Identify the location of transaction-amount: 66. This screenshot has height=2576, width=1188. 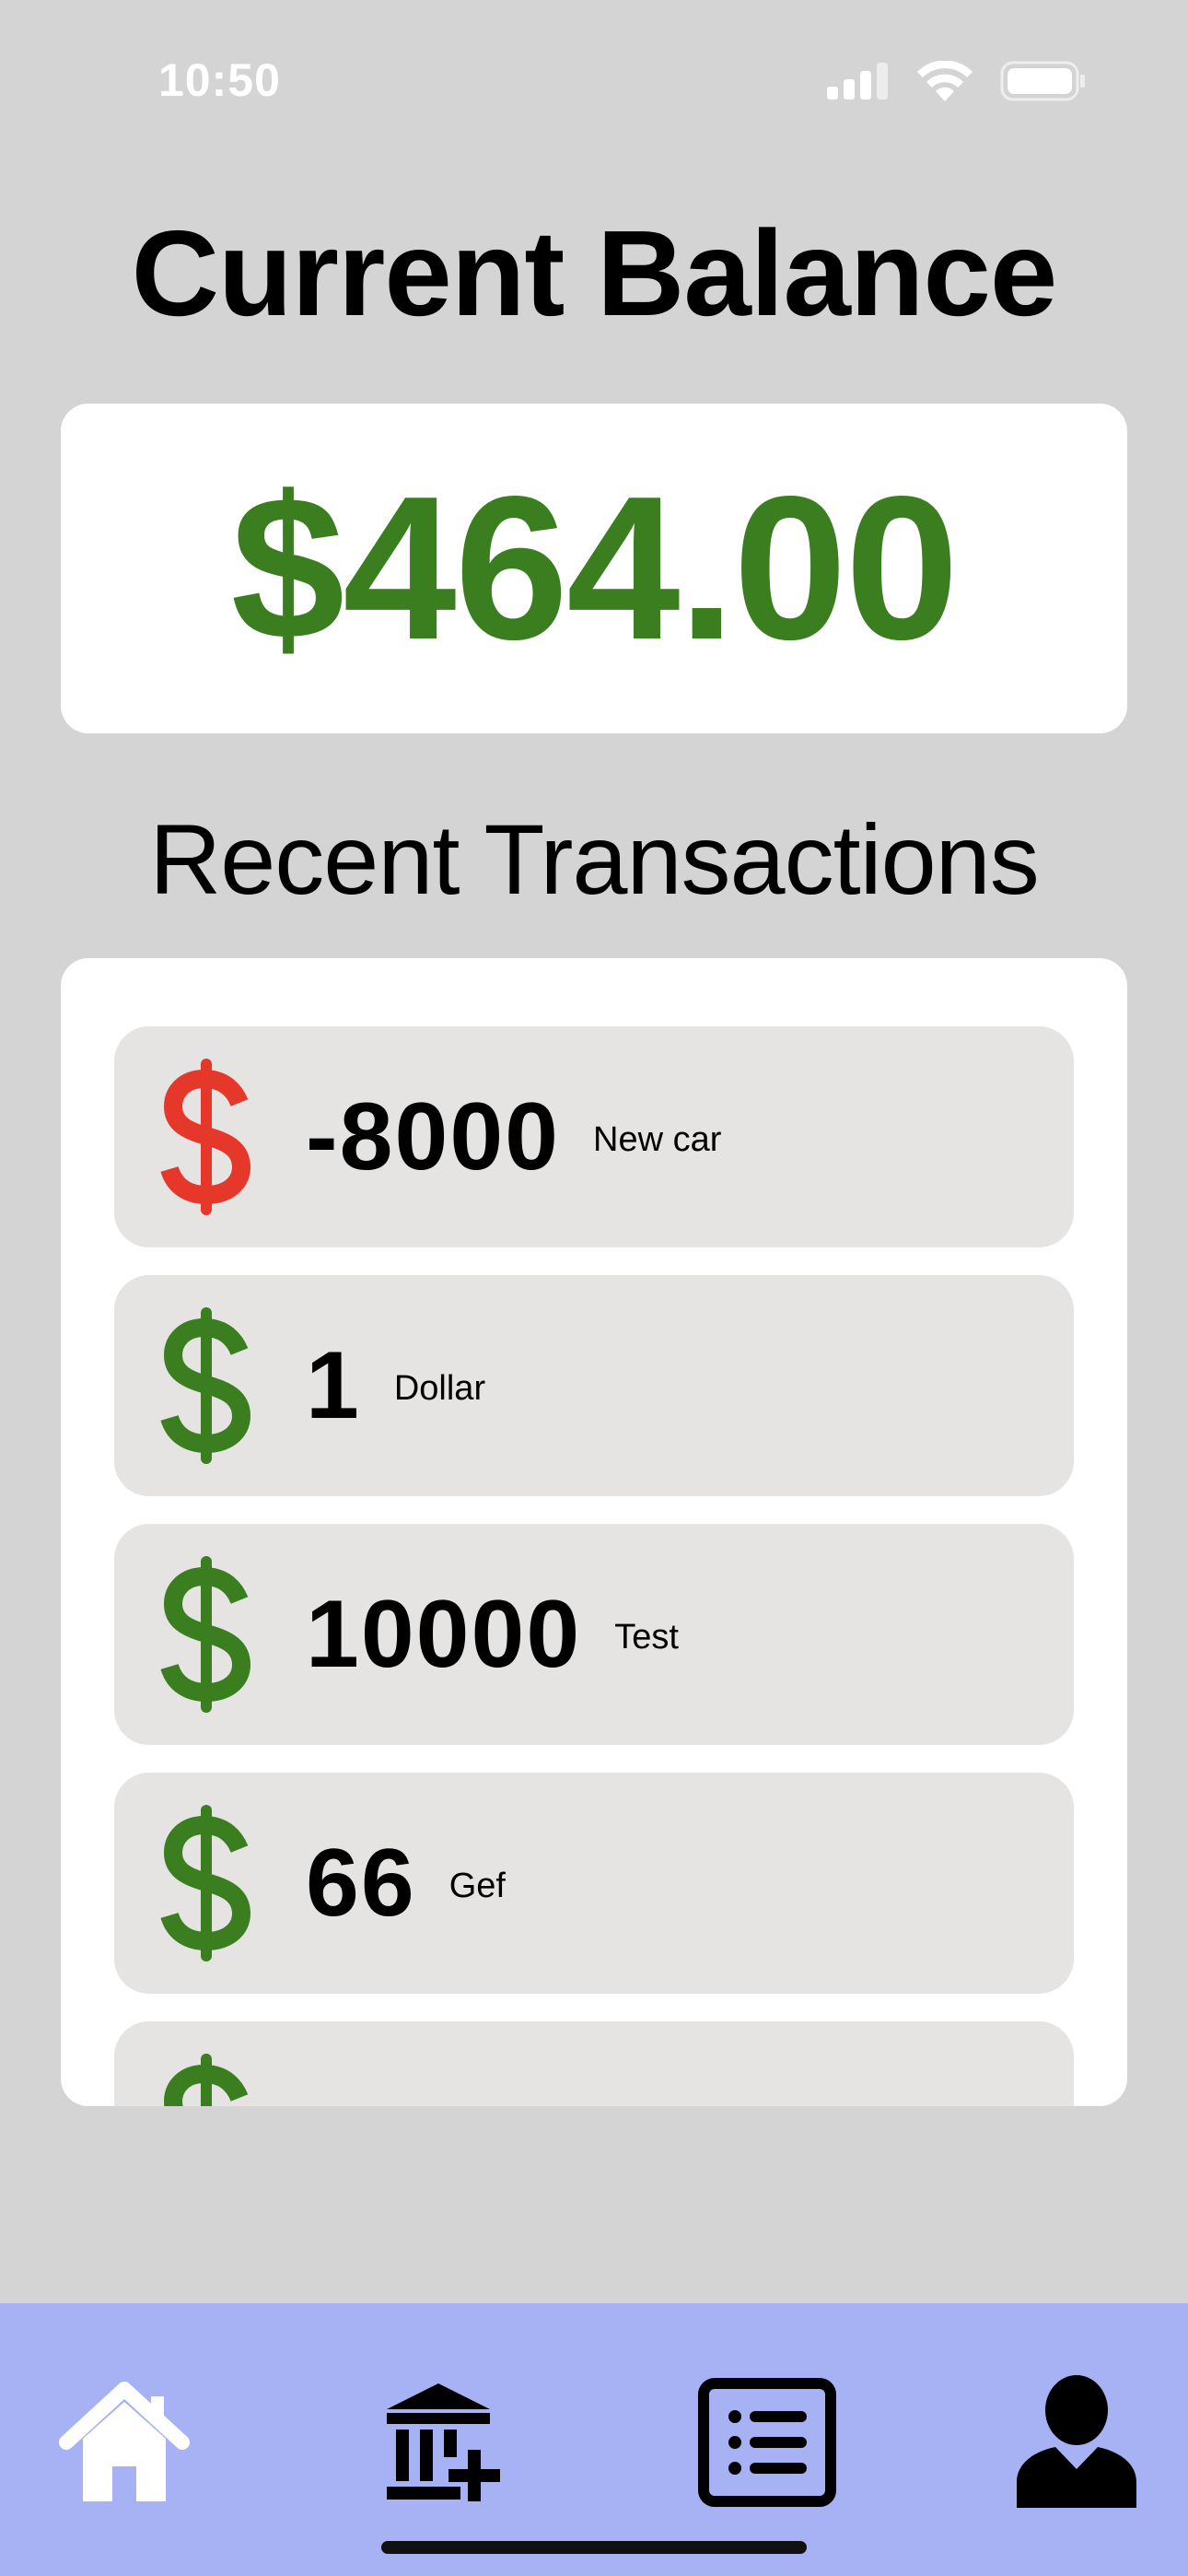
(361, 1883).